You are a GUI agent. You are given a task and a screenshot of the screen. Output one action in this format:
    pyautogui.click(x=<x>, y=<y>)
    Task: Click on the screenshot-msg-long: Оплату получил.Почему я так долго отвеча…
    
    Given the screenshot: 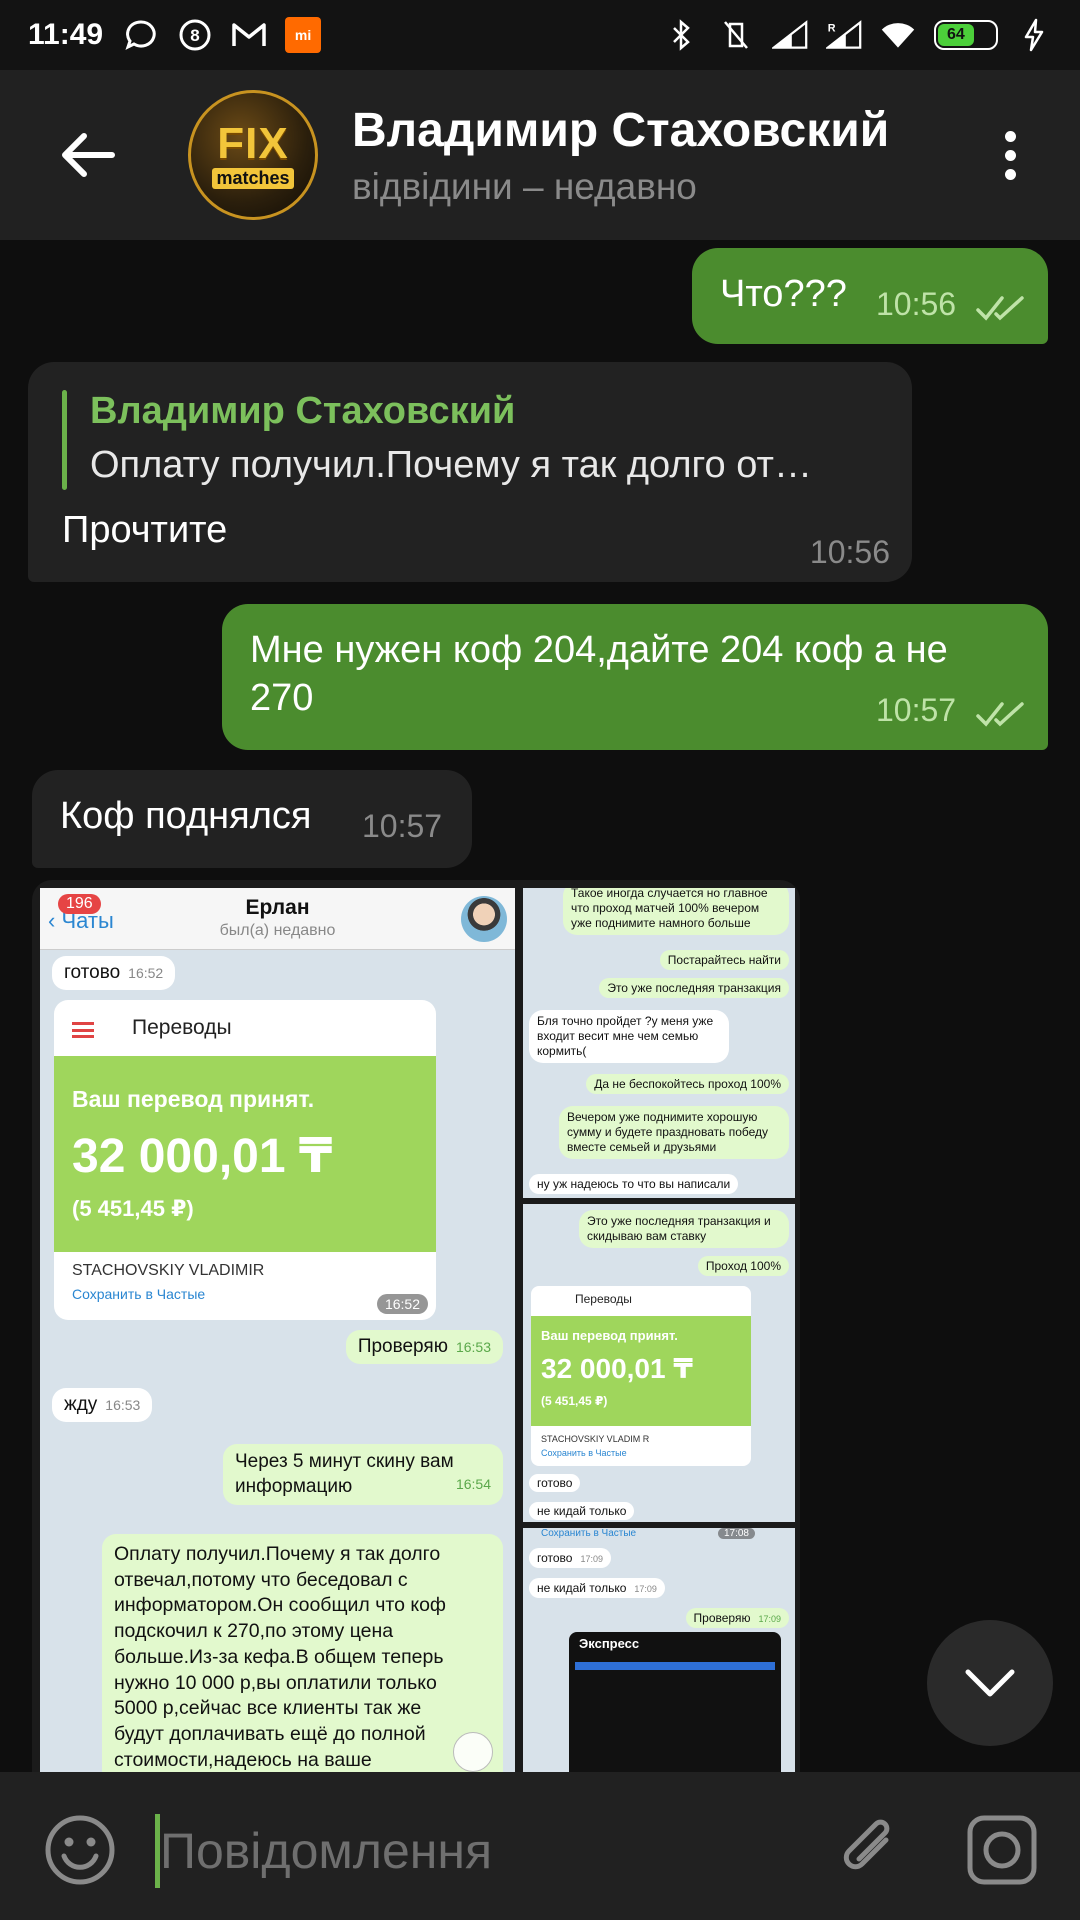 What is the action you would take?
    pyautogui.click(x=302, y=1653)
    